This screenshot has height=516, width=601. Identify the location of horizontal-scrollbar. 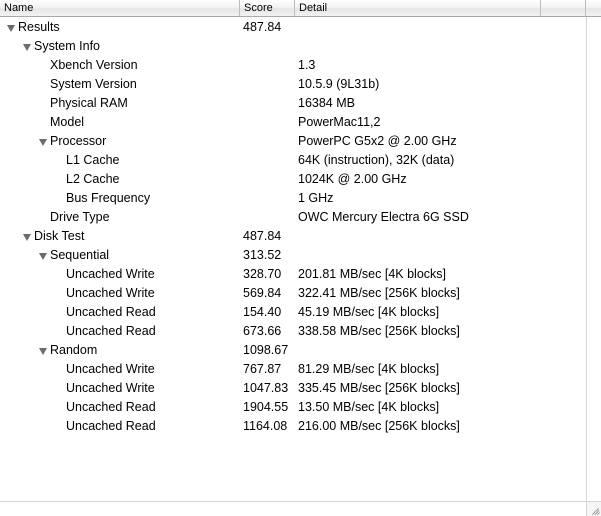
(293, 508).